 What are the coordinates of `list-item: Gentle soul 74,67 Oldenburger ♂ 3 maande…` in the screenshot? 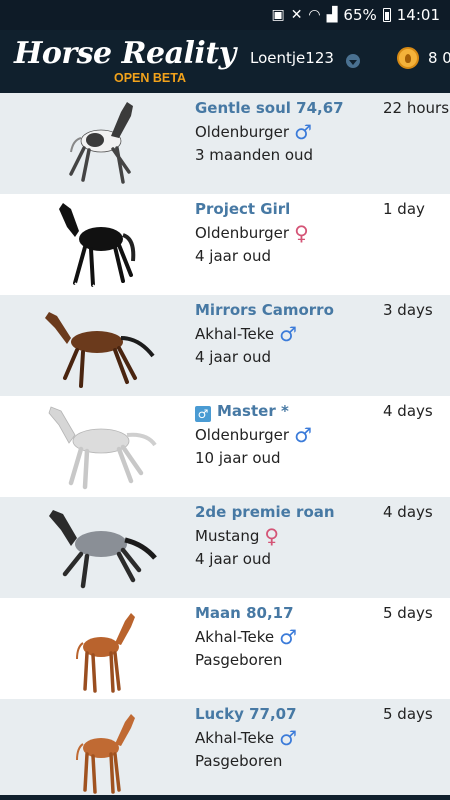 It's located at (225, 143).